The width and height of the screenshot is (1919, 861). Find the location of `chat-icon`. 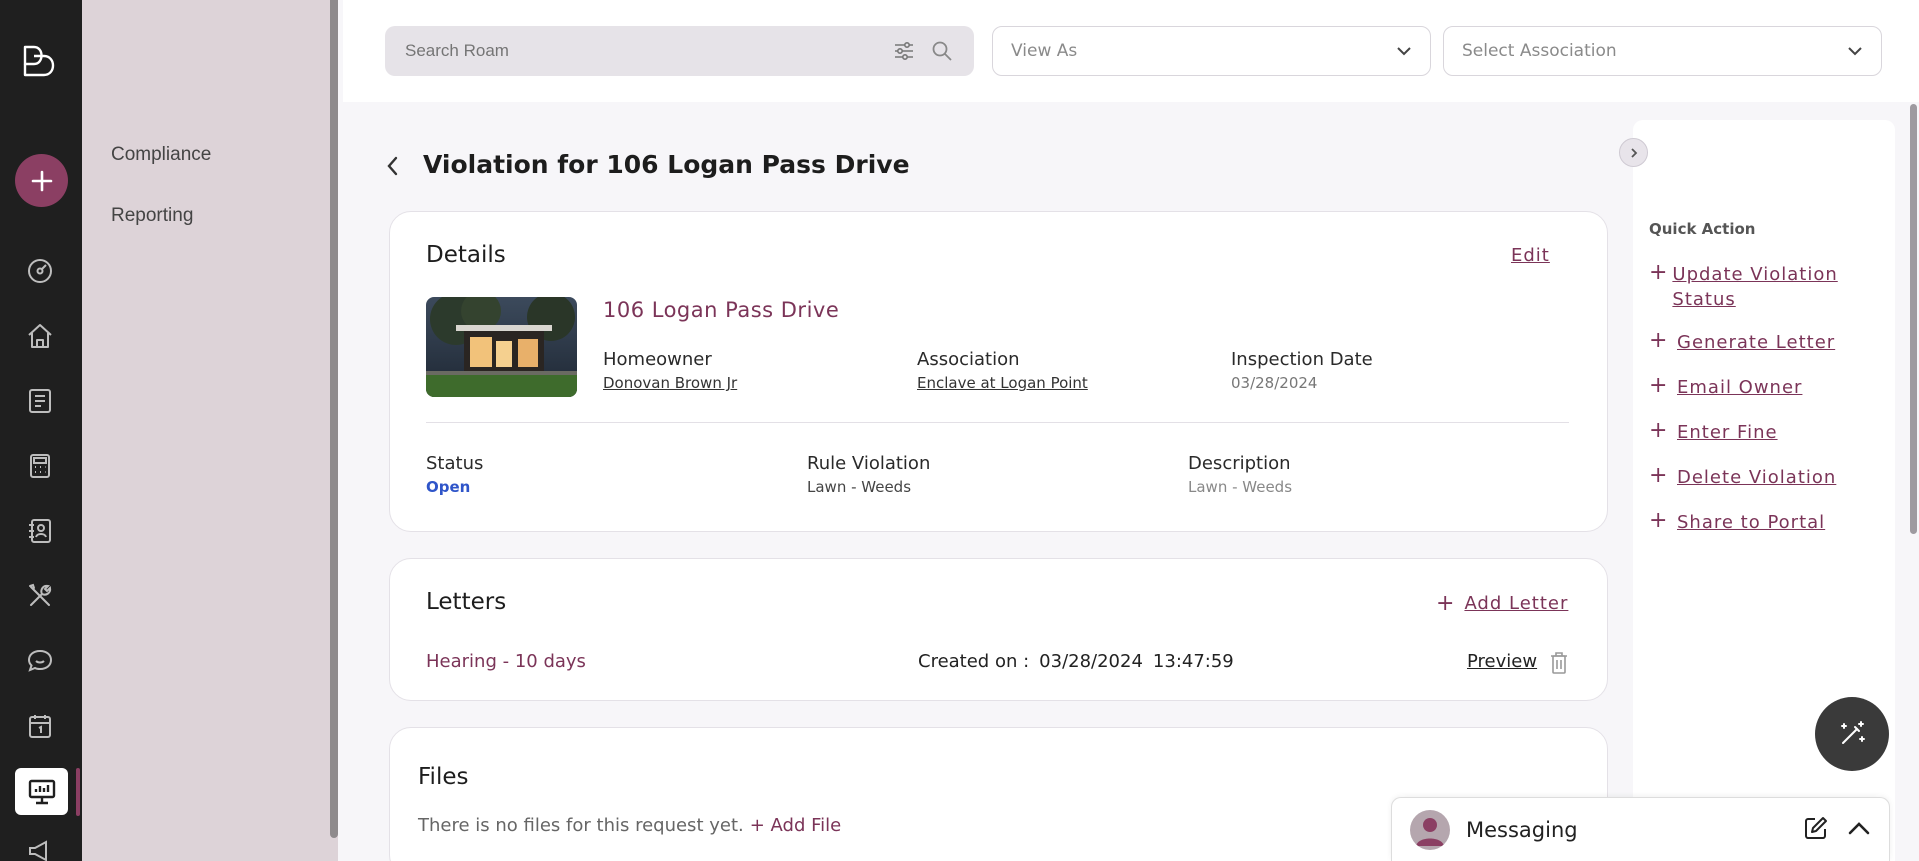

chat-icon is located at coordinates (40, 661).